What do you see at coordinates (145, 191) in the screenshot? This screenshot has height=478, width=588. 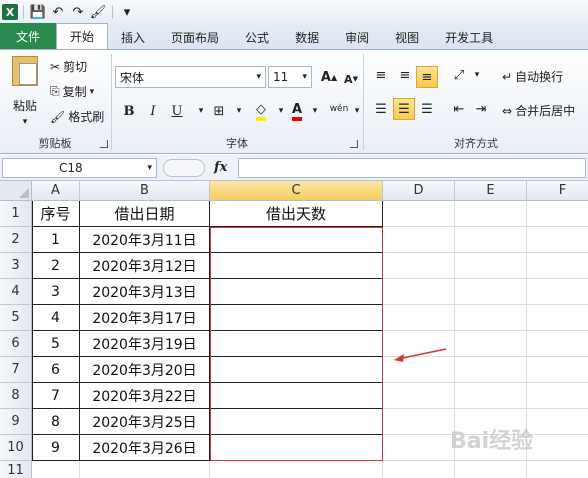 I see `column-header-b: B` at bounding box center [145, 191].